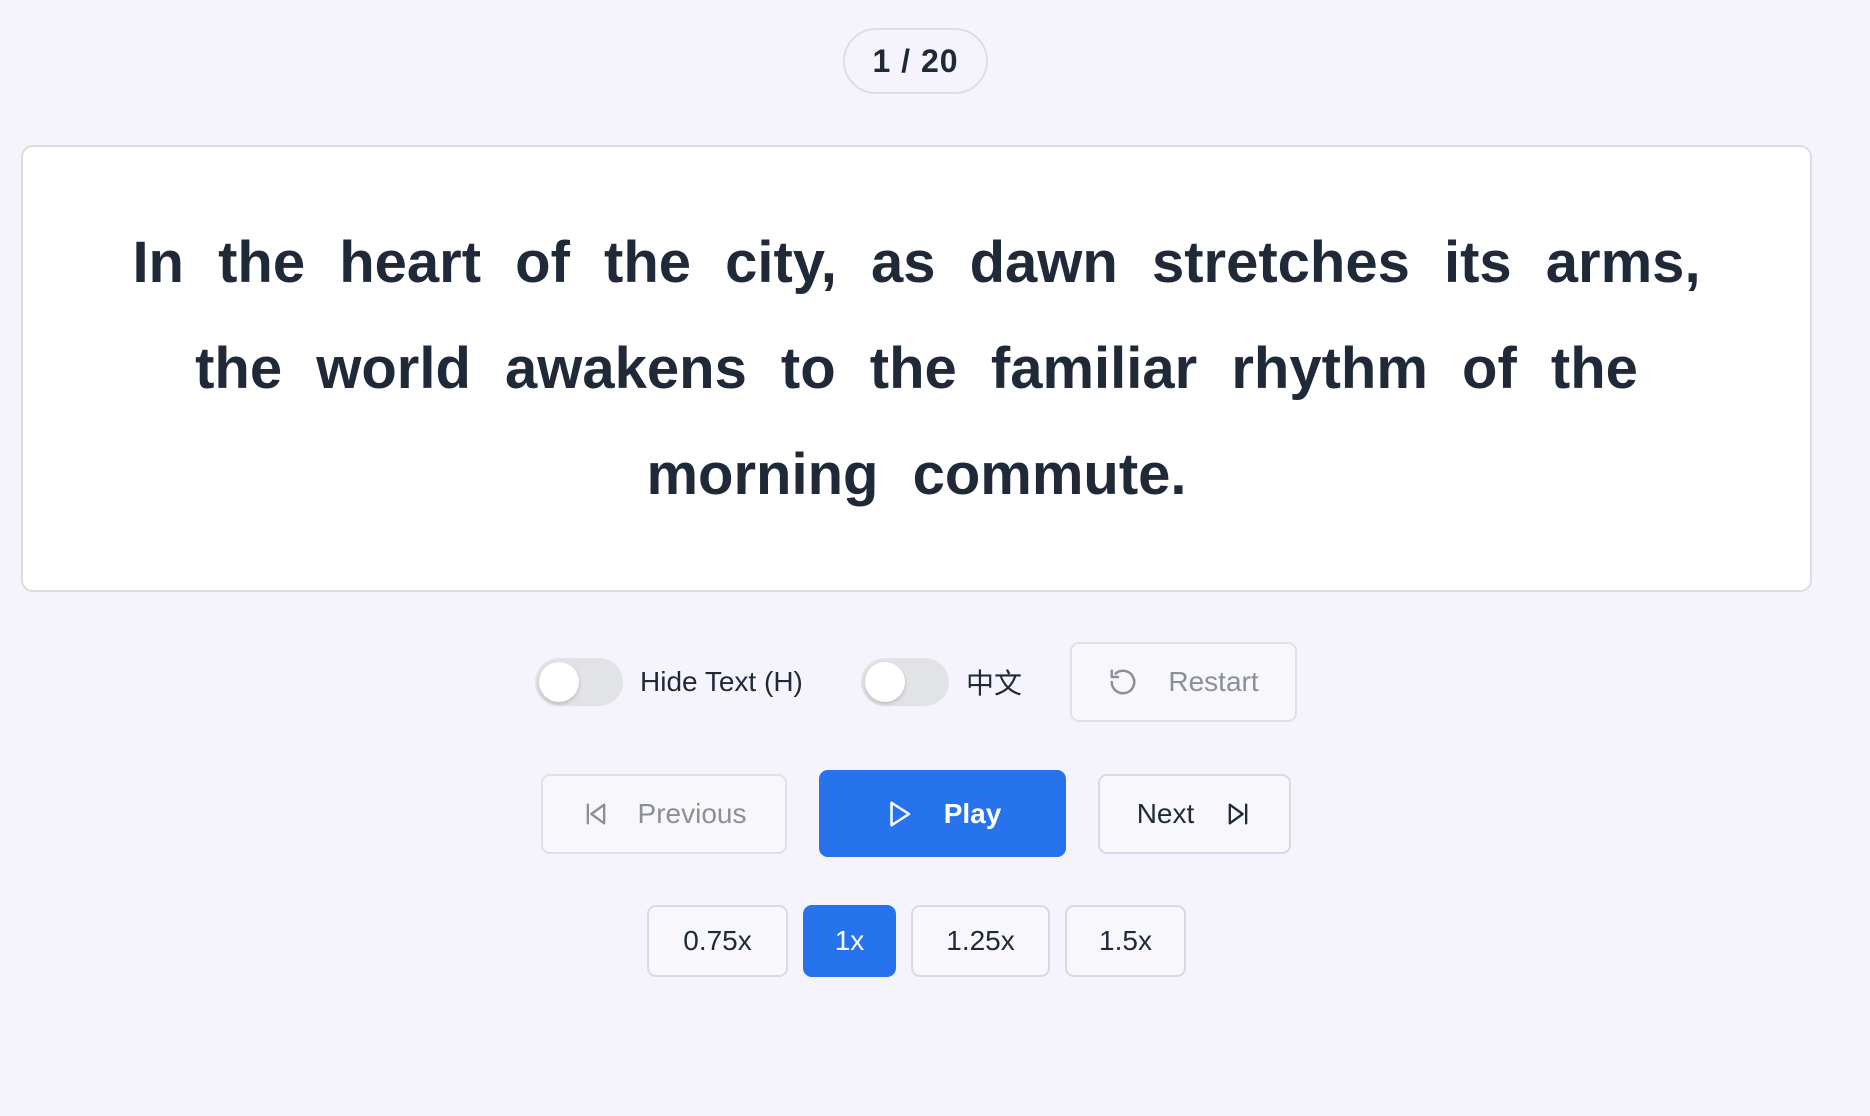 This screenshot has height=1116, width=1870. What do you see at coordinates (942, 813) in the screenshot?
I see `play-button: Play` at bounding box center [942, 813].